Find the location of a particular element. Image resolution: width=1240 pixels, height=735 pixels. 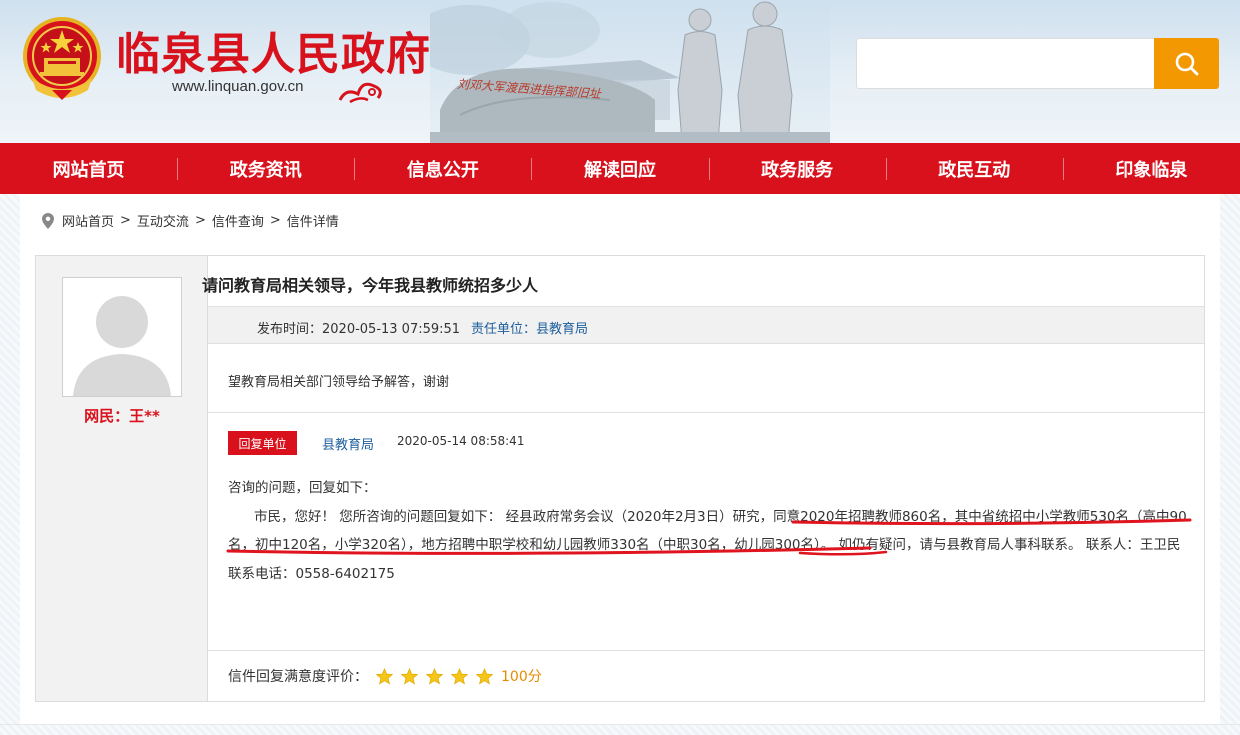

location-pin-icon is located at coordinates (48, 220).